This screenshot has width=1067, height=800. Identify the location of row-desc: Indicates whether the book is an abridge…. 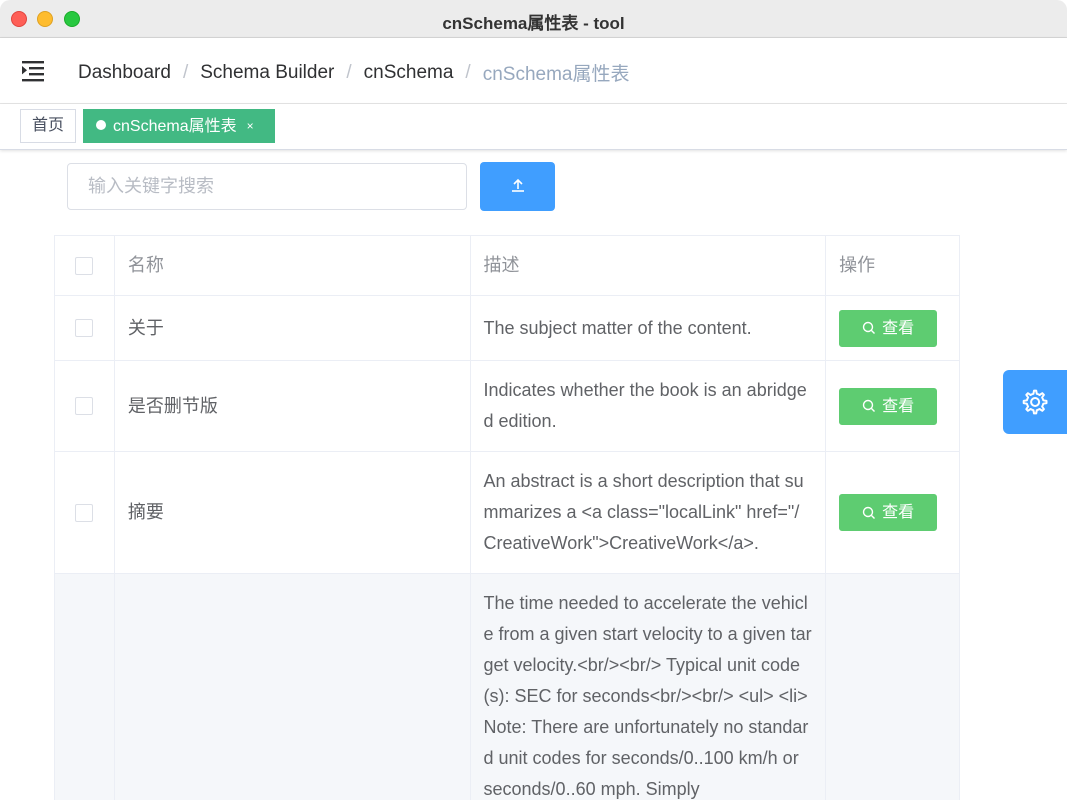
(649, 406).